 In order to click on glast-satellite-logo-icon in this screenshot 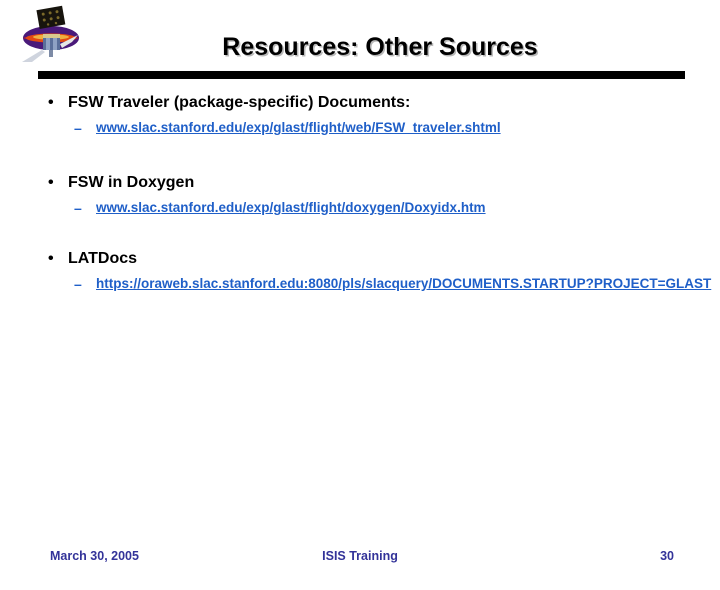, I will do `click(49, 35)`.